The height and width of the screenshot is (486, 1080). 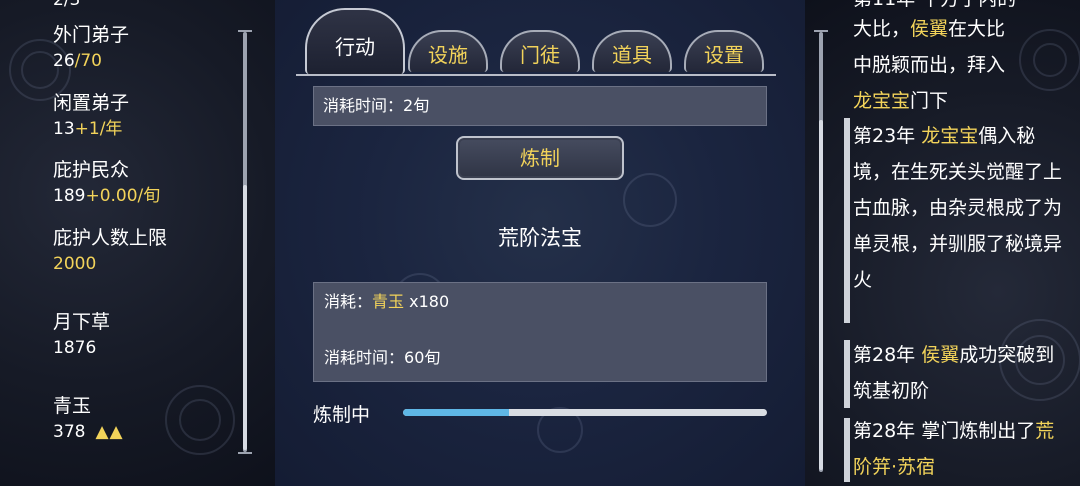 What do you see at coordinates (456, 412) in the screenshot?
I see `progress-fill` at bounding box center [456, 412].